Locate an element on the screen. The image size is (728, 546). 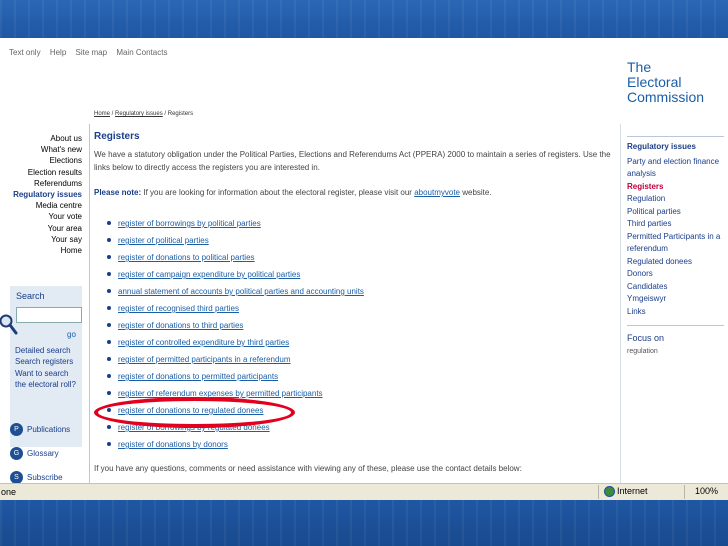
left-divider is located at coordinates (89, 303).